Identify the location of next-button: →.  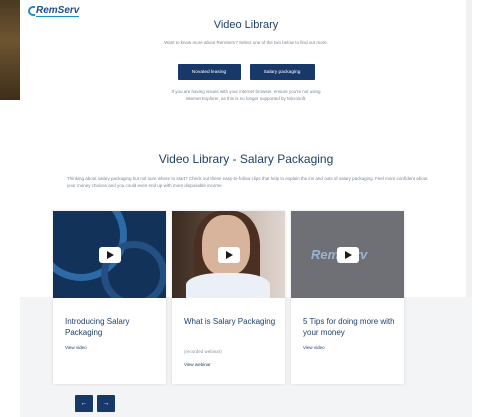
(106, 403).